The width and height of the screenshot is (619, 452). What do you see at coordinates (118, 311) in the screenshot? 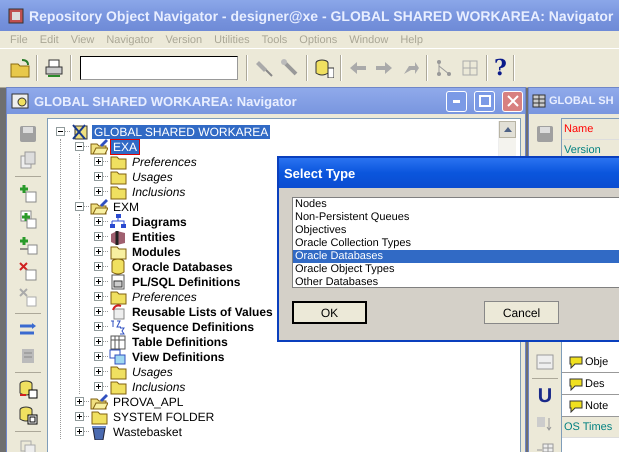
I see `list-arrow-icon` at bounding box center [118, 311].